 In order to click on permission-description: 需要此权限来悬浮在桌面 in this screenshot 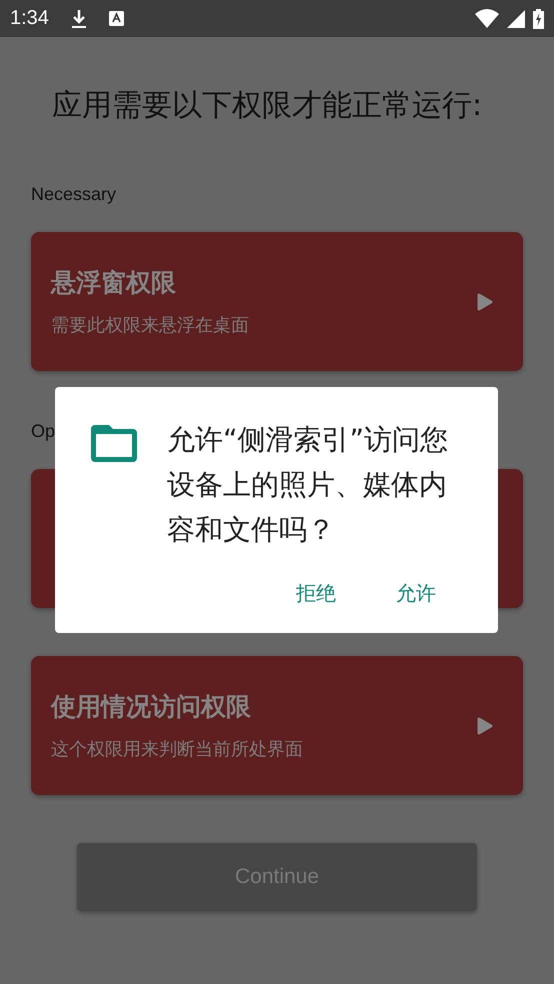, I will do `click(150, 325)`.